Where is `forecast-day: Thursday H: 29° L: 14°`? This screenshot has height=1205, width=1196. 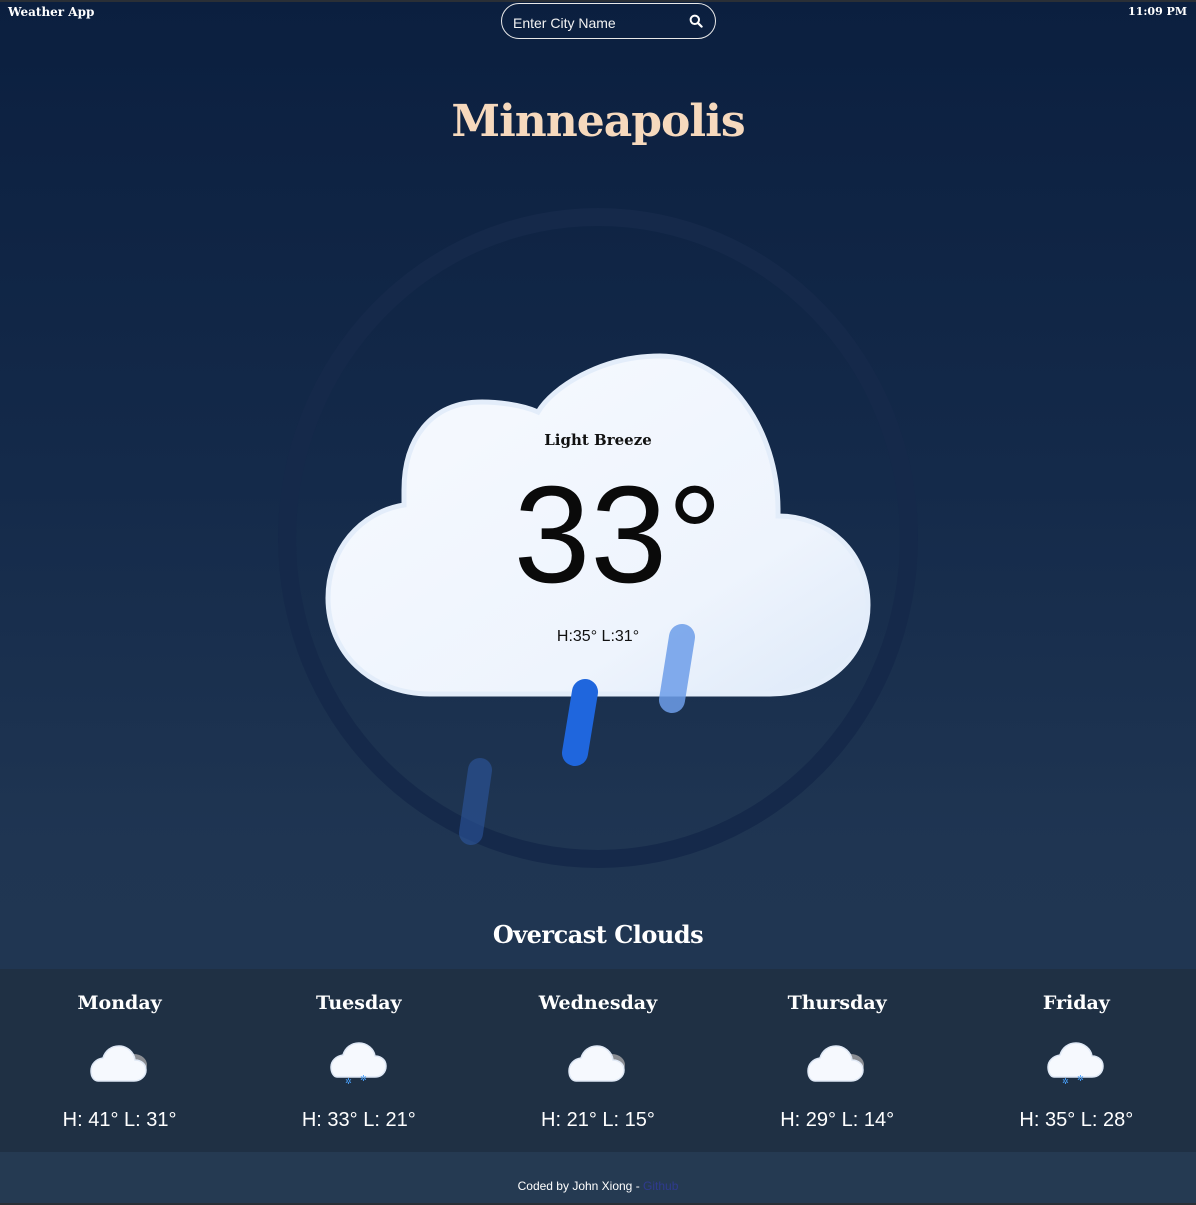
forecast-day: Thursday H: 29° L: 14° is located at coordinates (837, 1060).